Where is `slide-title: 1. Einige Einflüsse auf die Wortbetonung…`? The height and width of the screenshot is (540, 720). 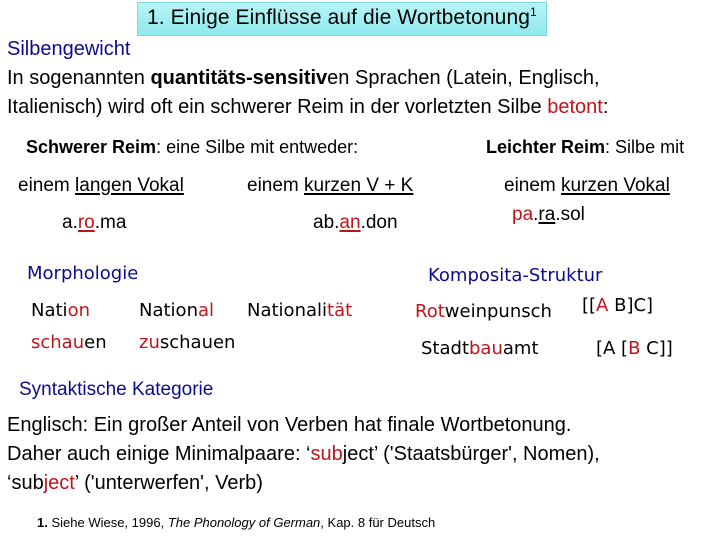
slide-title: 1. Einige Einflüsse auf die Wortbetonung… is located at coordinates (342, 17).